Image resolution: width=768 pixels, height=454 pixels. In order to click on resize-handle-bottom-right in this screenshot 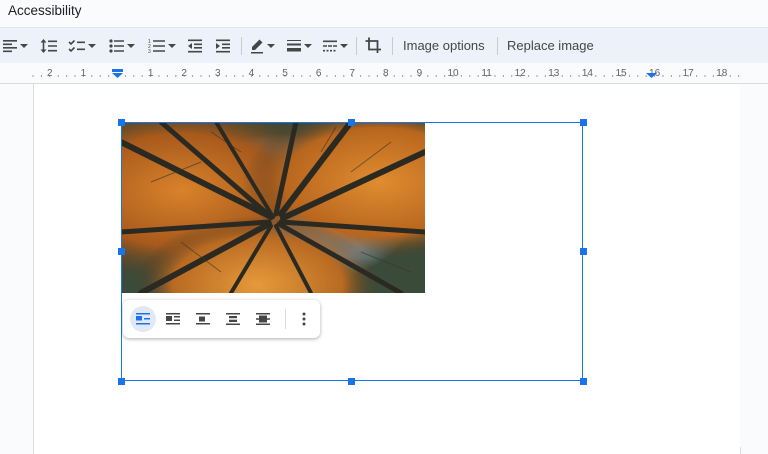, I will do `click(583, 381)`.